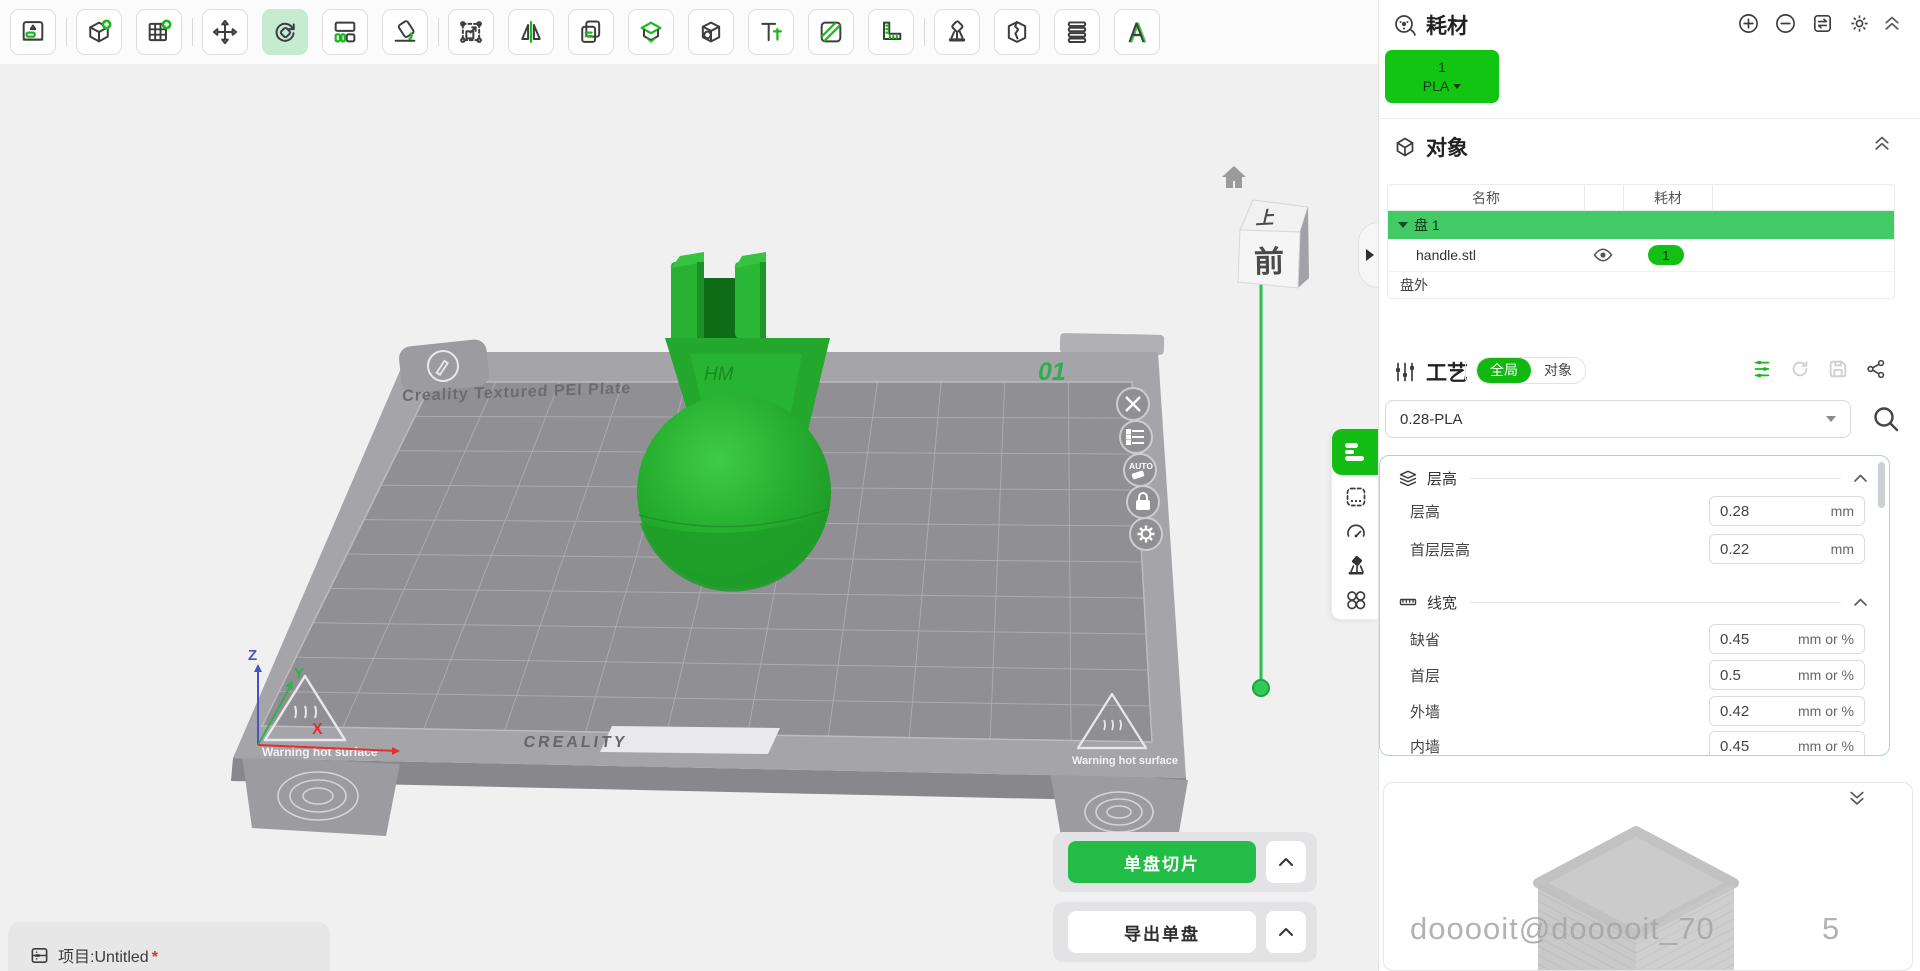 This screenshot has width=1920, height=971. Describe the element at coordinates (1787, 549) in the screenshot. I see `first-layer-height-input: 0.22 mm` at that location.